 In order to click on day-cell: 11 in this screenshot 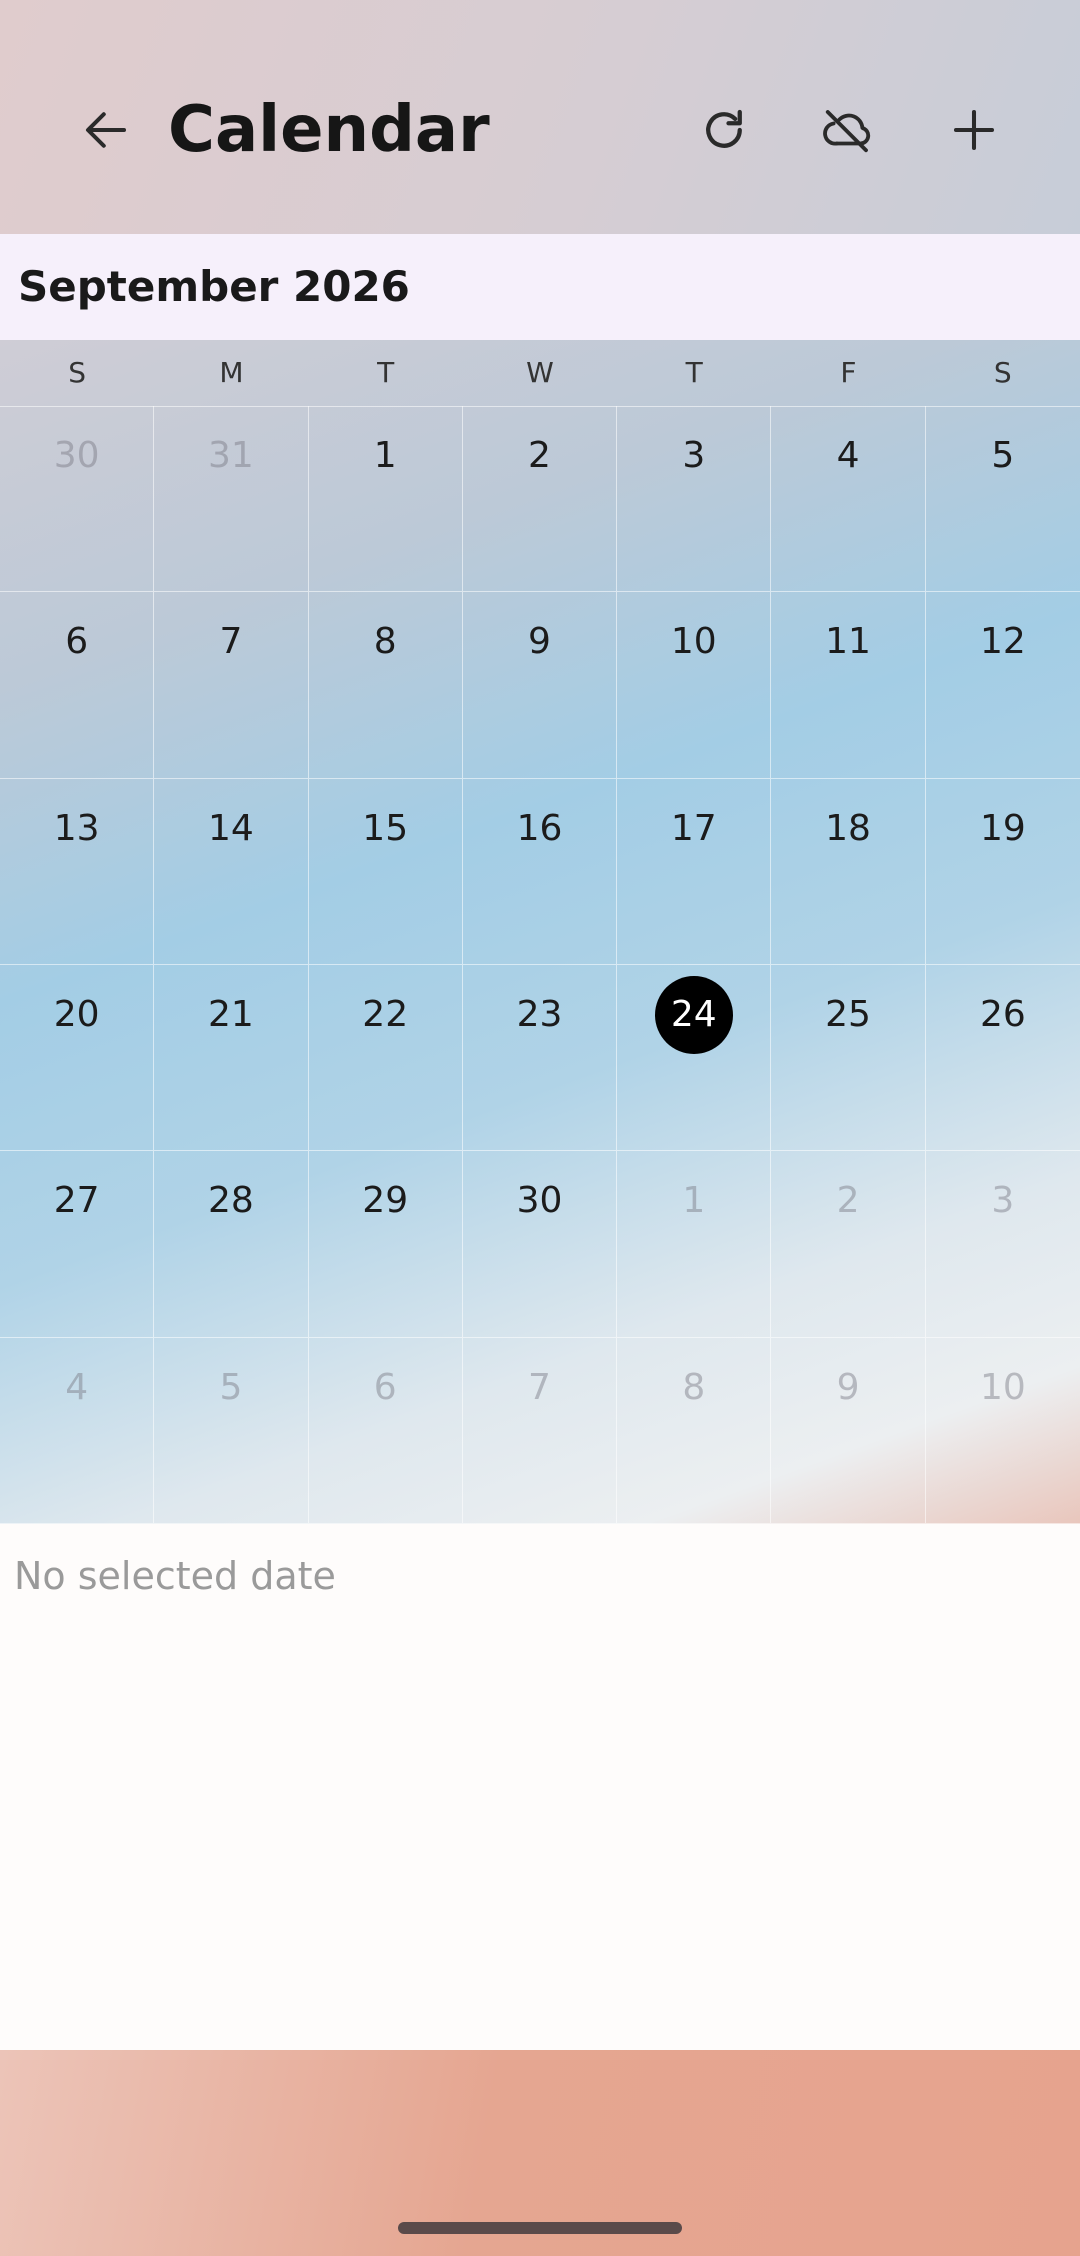, I will do `click(848, 685)`.